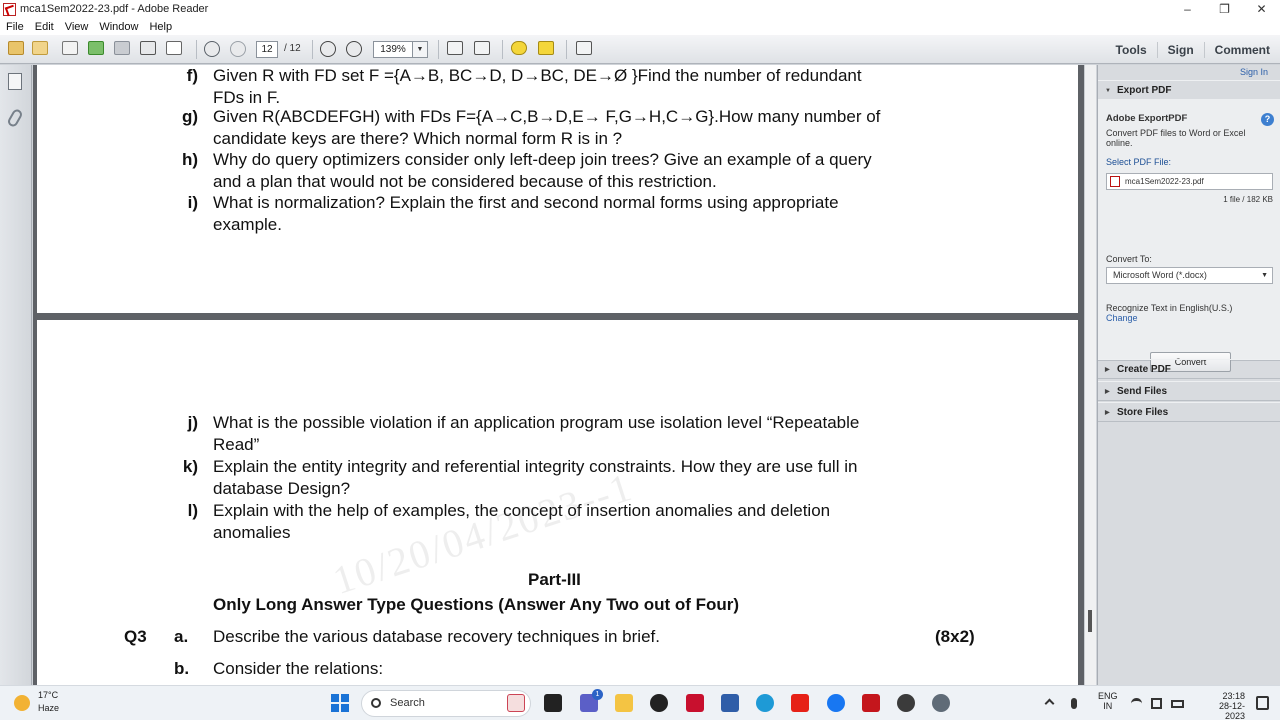 This screenshot has width=1280, height=720. I want to click on calendar-widget-icon, so click(516, 703).